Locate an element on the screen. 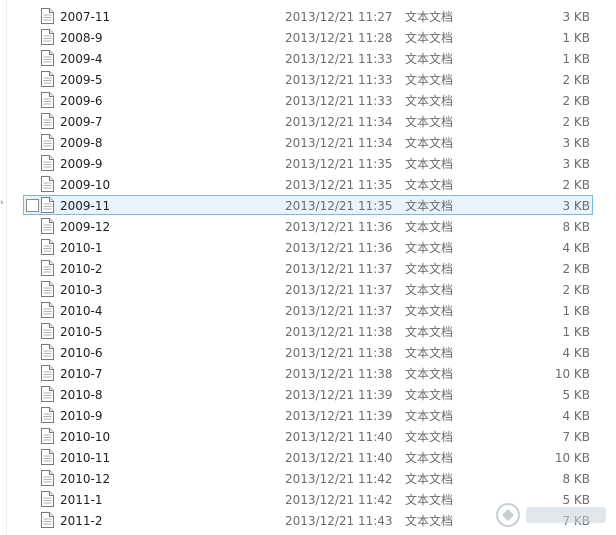  file-row: 2009-4 2013/12/21 11:33 文本文档 1 KB is located at coordinates (308, 58).